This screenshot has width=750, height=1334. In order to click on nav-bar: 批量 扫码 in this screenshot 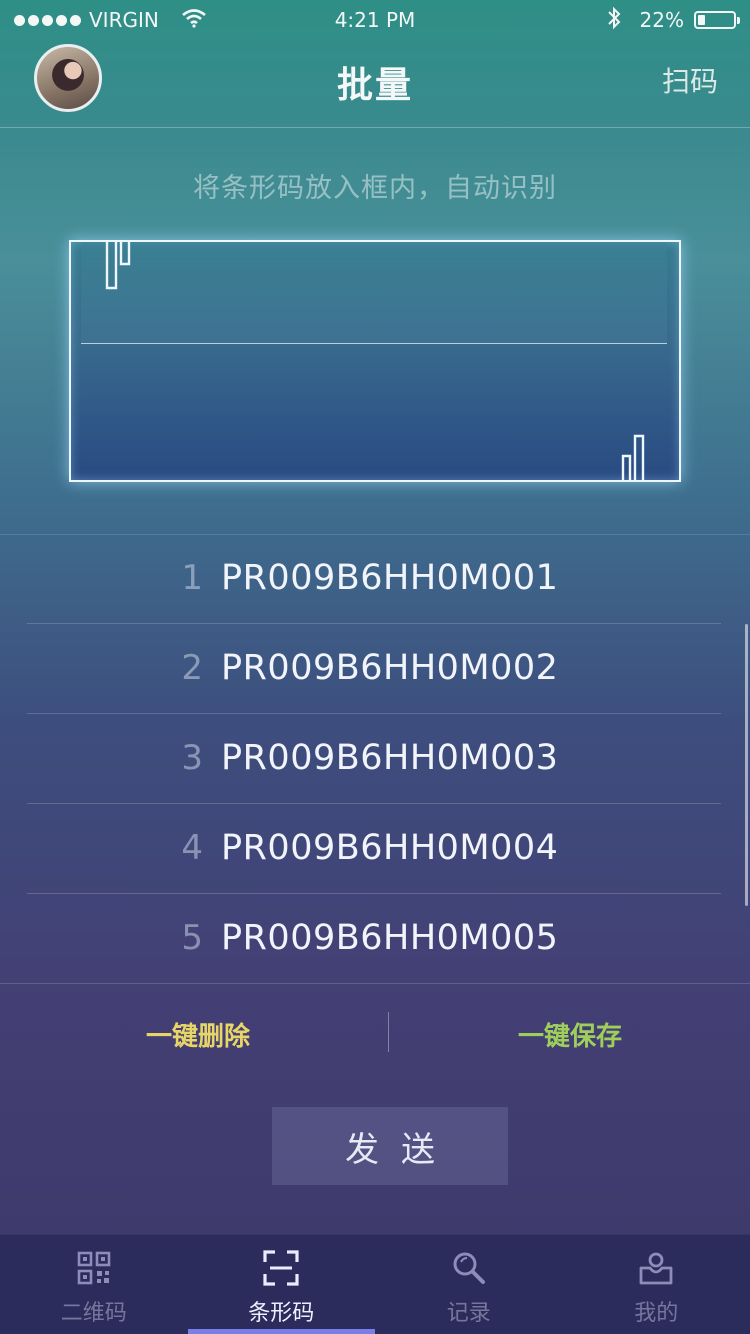, I will do `click(375, 84)`.